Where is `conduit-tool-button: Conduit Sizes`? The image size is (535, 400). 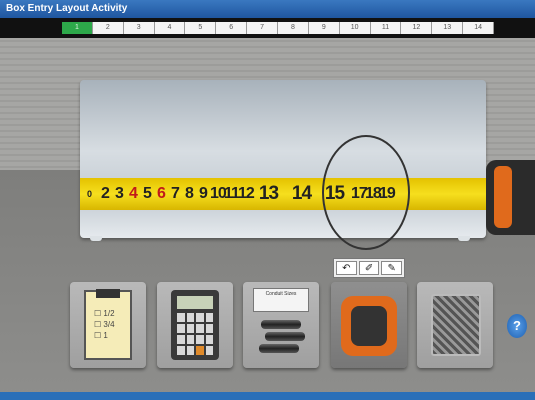
conduit-tool-button: Conduit Sizes is located at coordinates (281, 325).